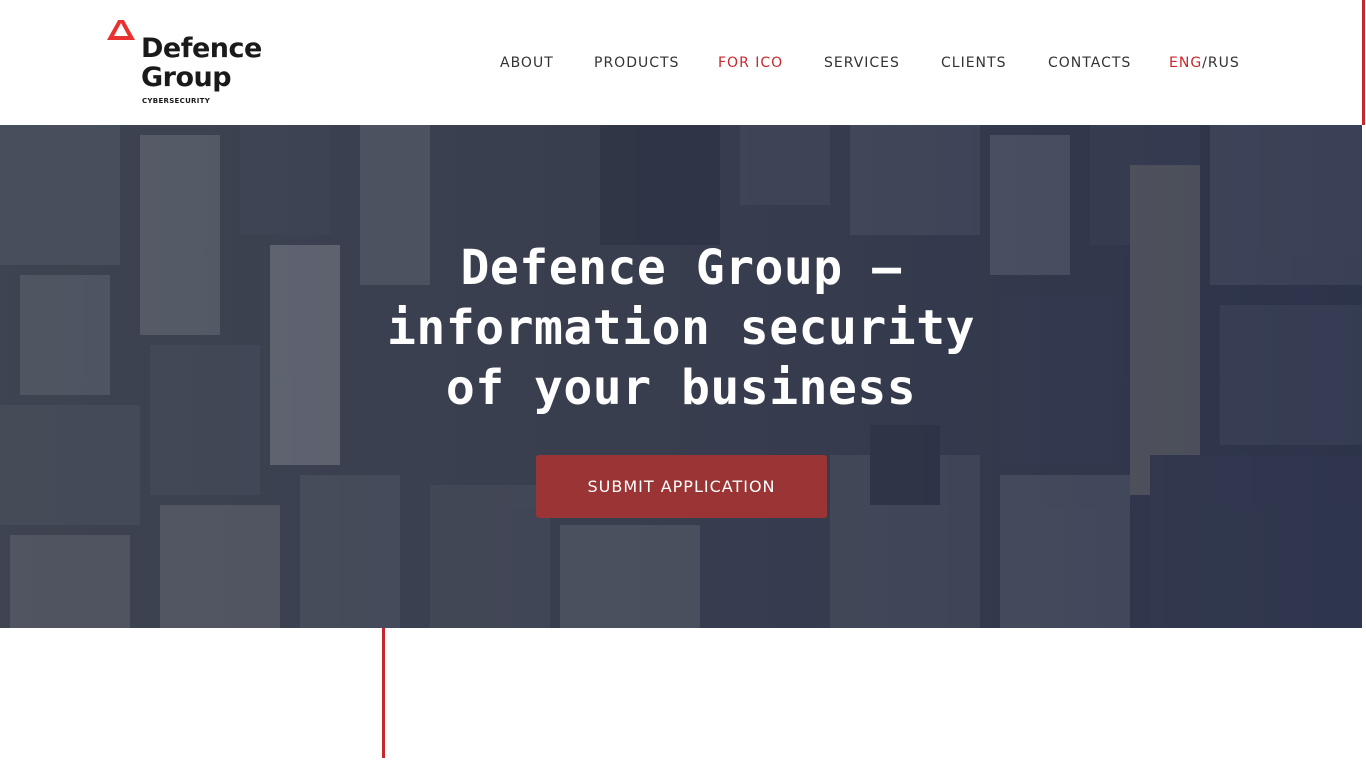 The image size is (1366, 768). What do you see at coordinates (636, 63) in the screenshot?
I see `nav-item-products: PRODUCTS` at bounding box center [636, 63].